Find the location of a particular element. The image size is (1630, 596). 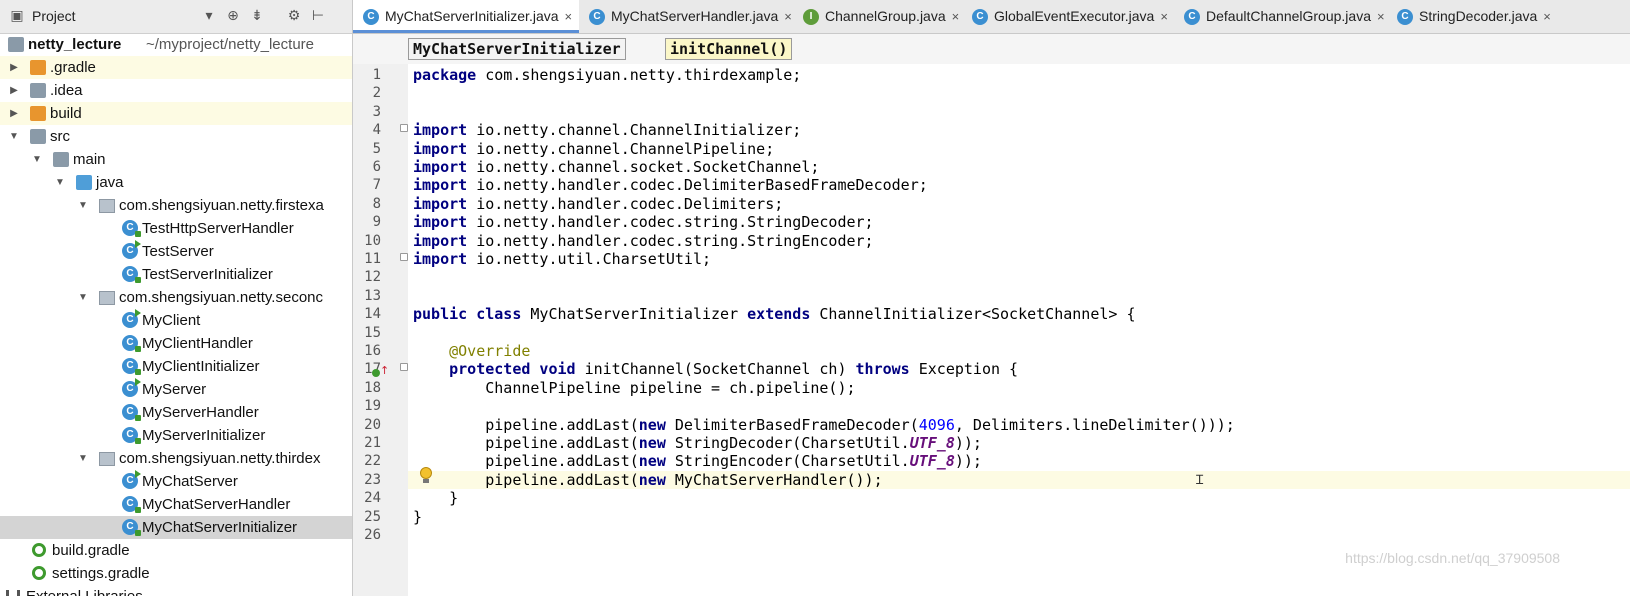

editor-tab: C MyChatServerHandler.java × is located at coordinates (686, 16).